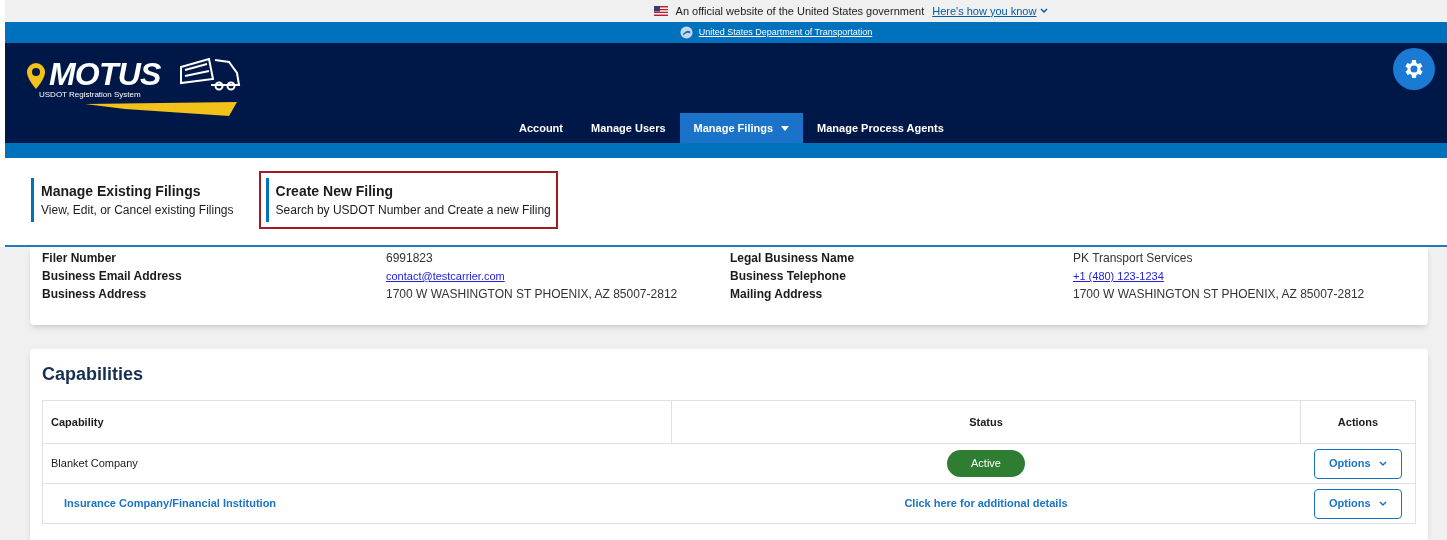  I want to click on nav-tab: Manage Filings, so click(741, 128).